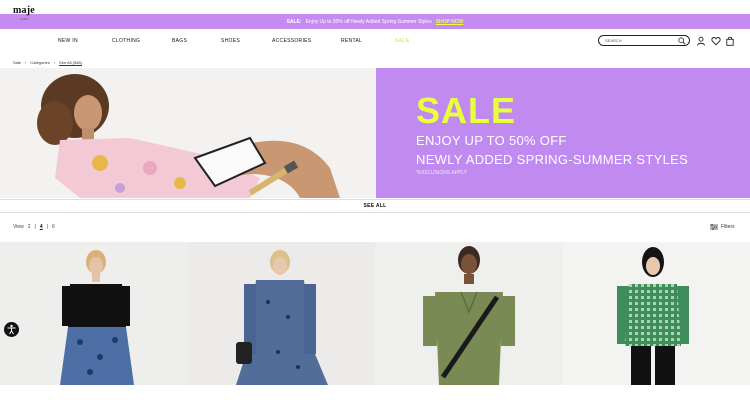 The width and height of the screenshot is (750, 400). Describe the element at coordinates (53, 227) in the screenshot. I see `view-option-6: 6` at that location.